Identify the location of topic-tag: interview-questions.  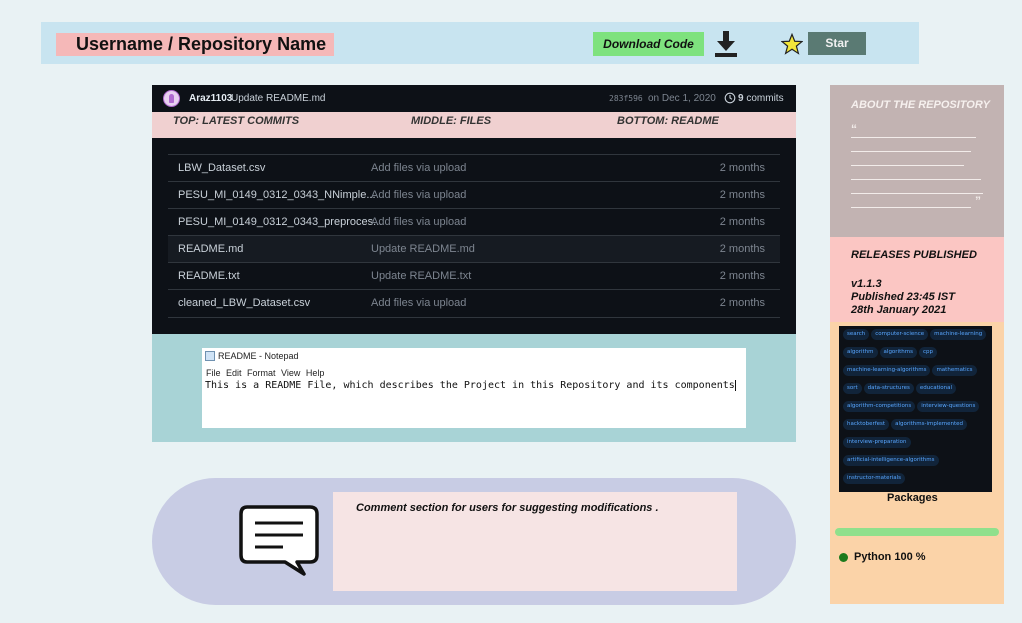
(948, 406).